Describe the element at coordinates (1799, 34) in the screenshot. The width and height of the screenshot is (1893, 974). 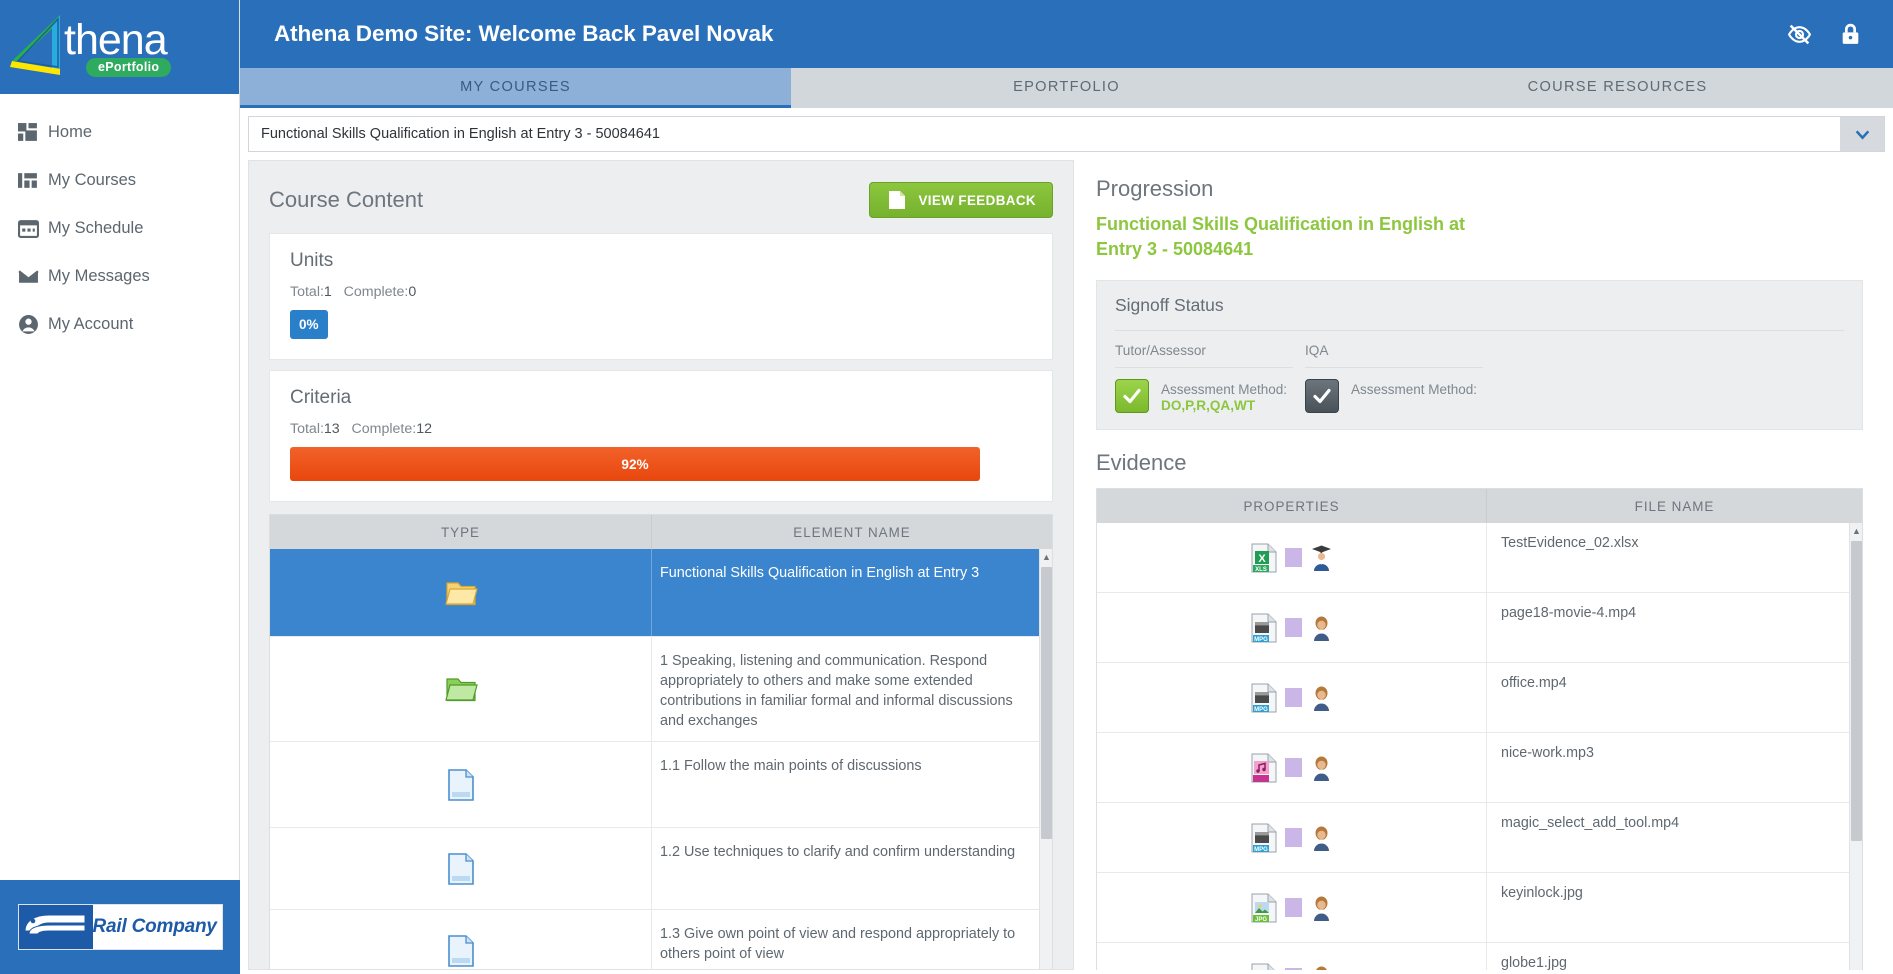
I see `eye-slash-icon` at that location.